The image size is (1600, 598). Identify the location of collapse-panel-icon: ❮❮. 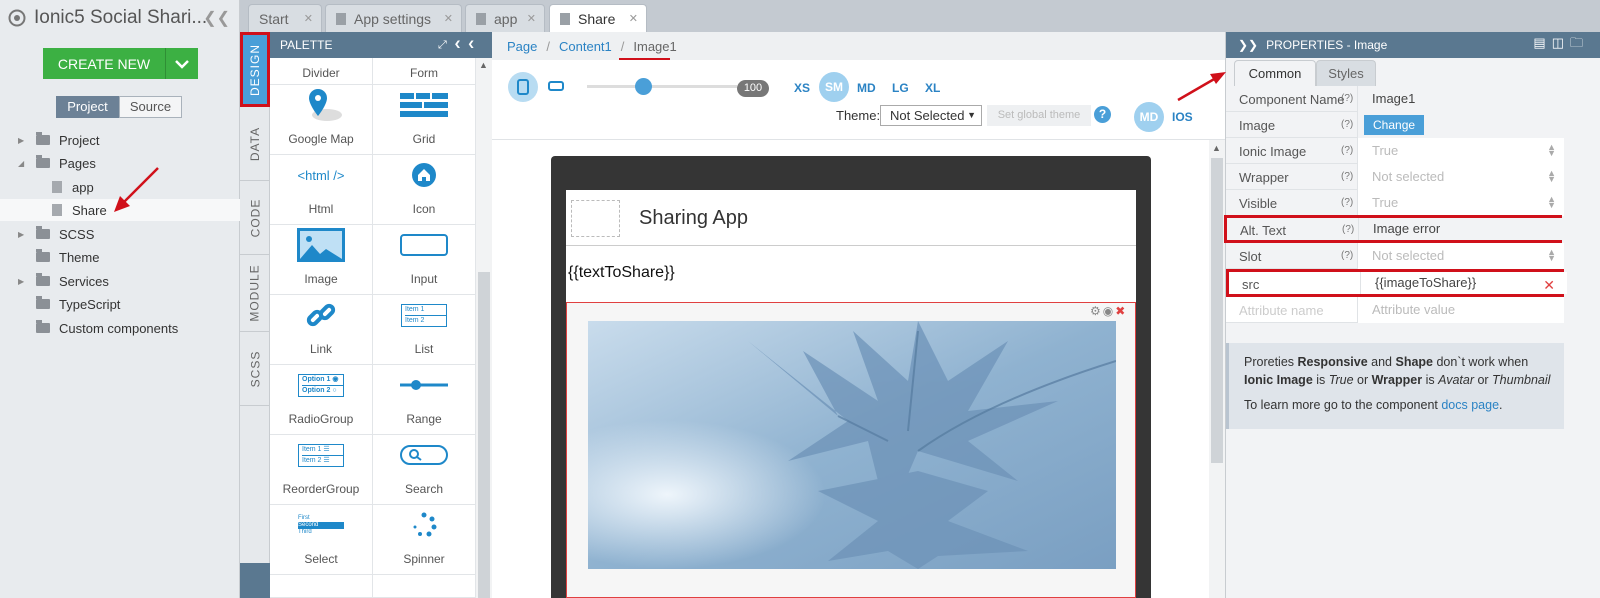
(216, 18).